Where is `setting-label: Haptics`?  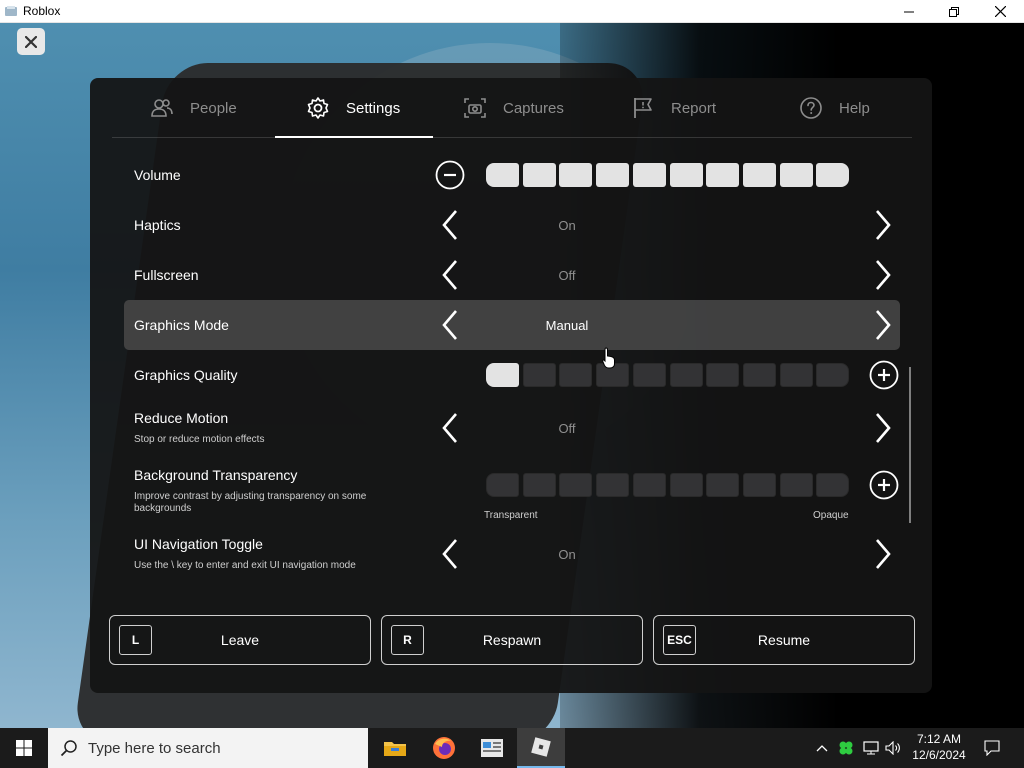 setting-label: Haptics is located at coordinates (157, 225).